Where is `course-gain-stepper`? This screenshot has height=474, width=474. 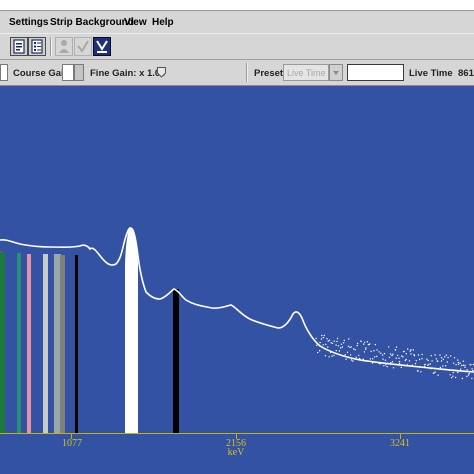
course-gain-stepper is located at coordinates (79, 72).